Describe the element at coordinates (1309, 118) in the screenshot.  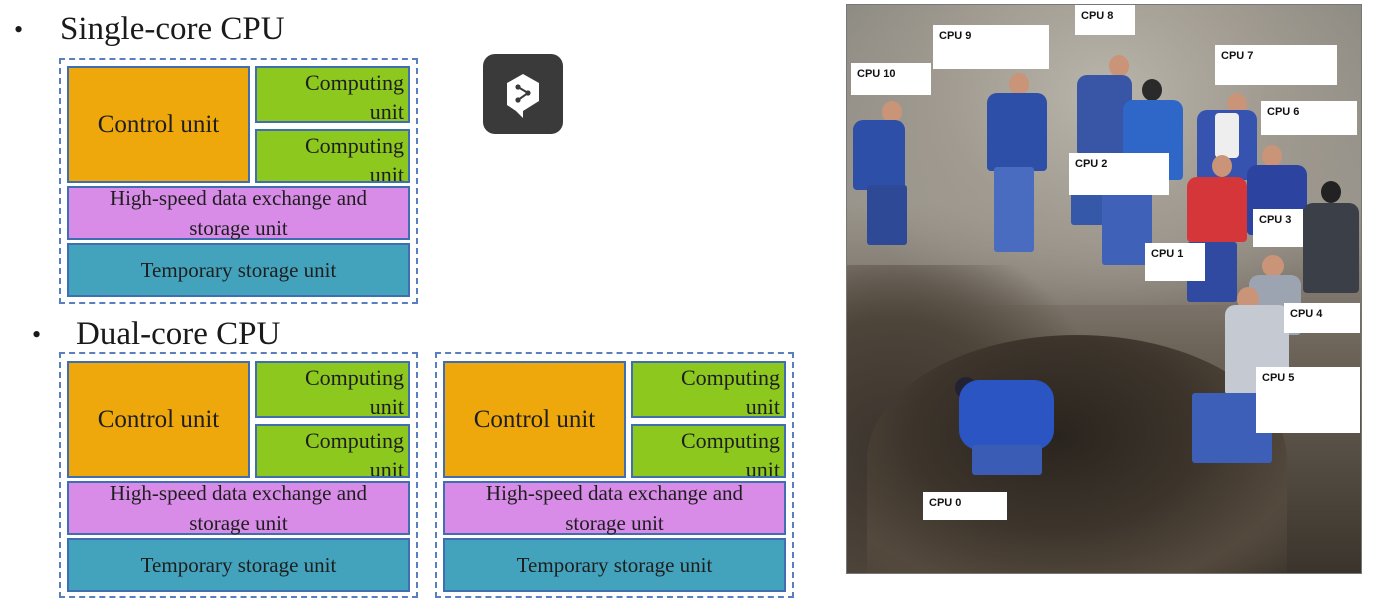
I see `cpu-label: CPU 6` at that location.